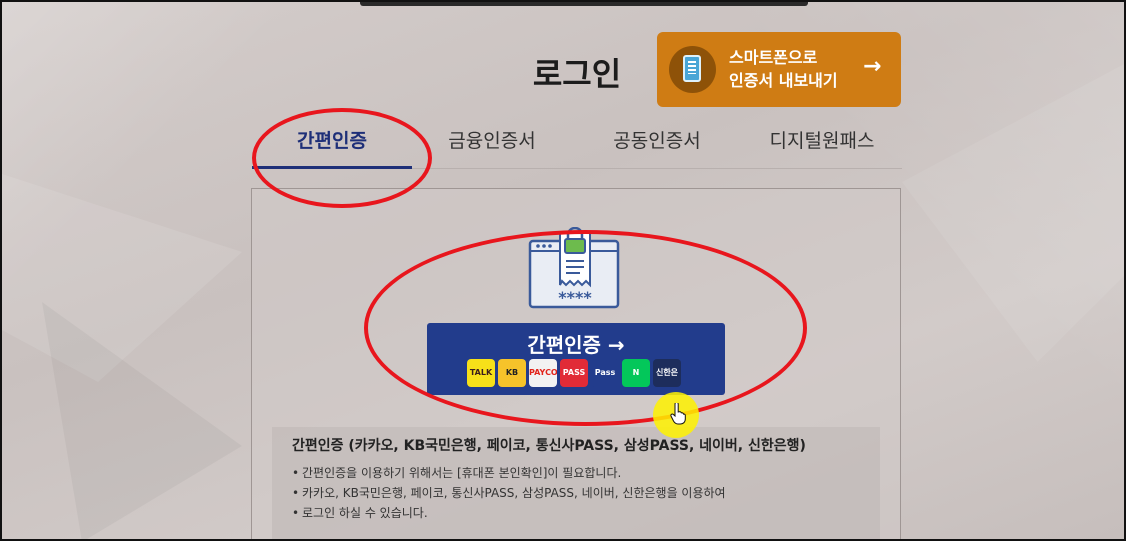  I want to click on tab-financial-certificate: 금융인증서, so click(492, 142).